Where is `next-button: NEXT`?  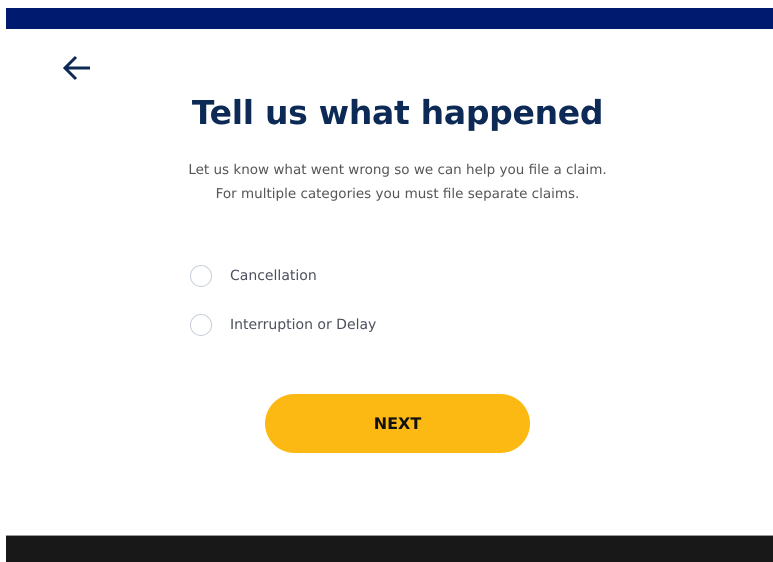
next-button: NEXT is located at coordinates (397, 423).